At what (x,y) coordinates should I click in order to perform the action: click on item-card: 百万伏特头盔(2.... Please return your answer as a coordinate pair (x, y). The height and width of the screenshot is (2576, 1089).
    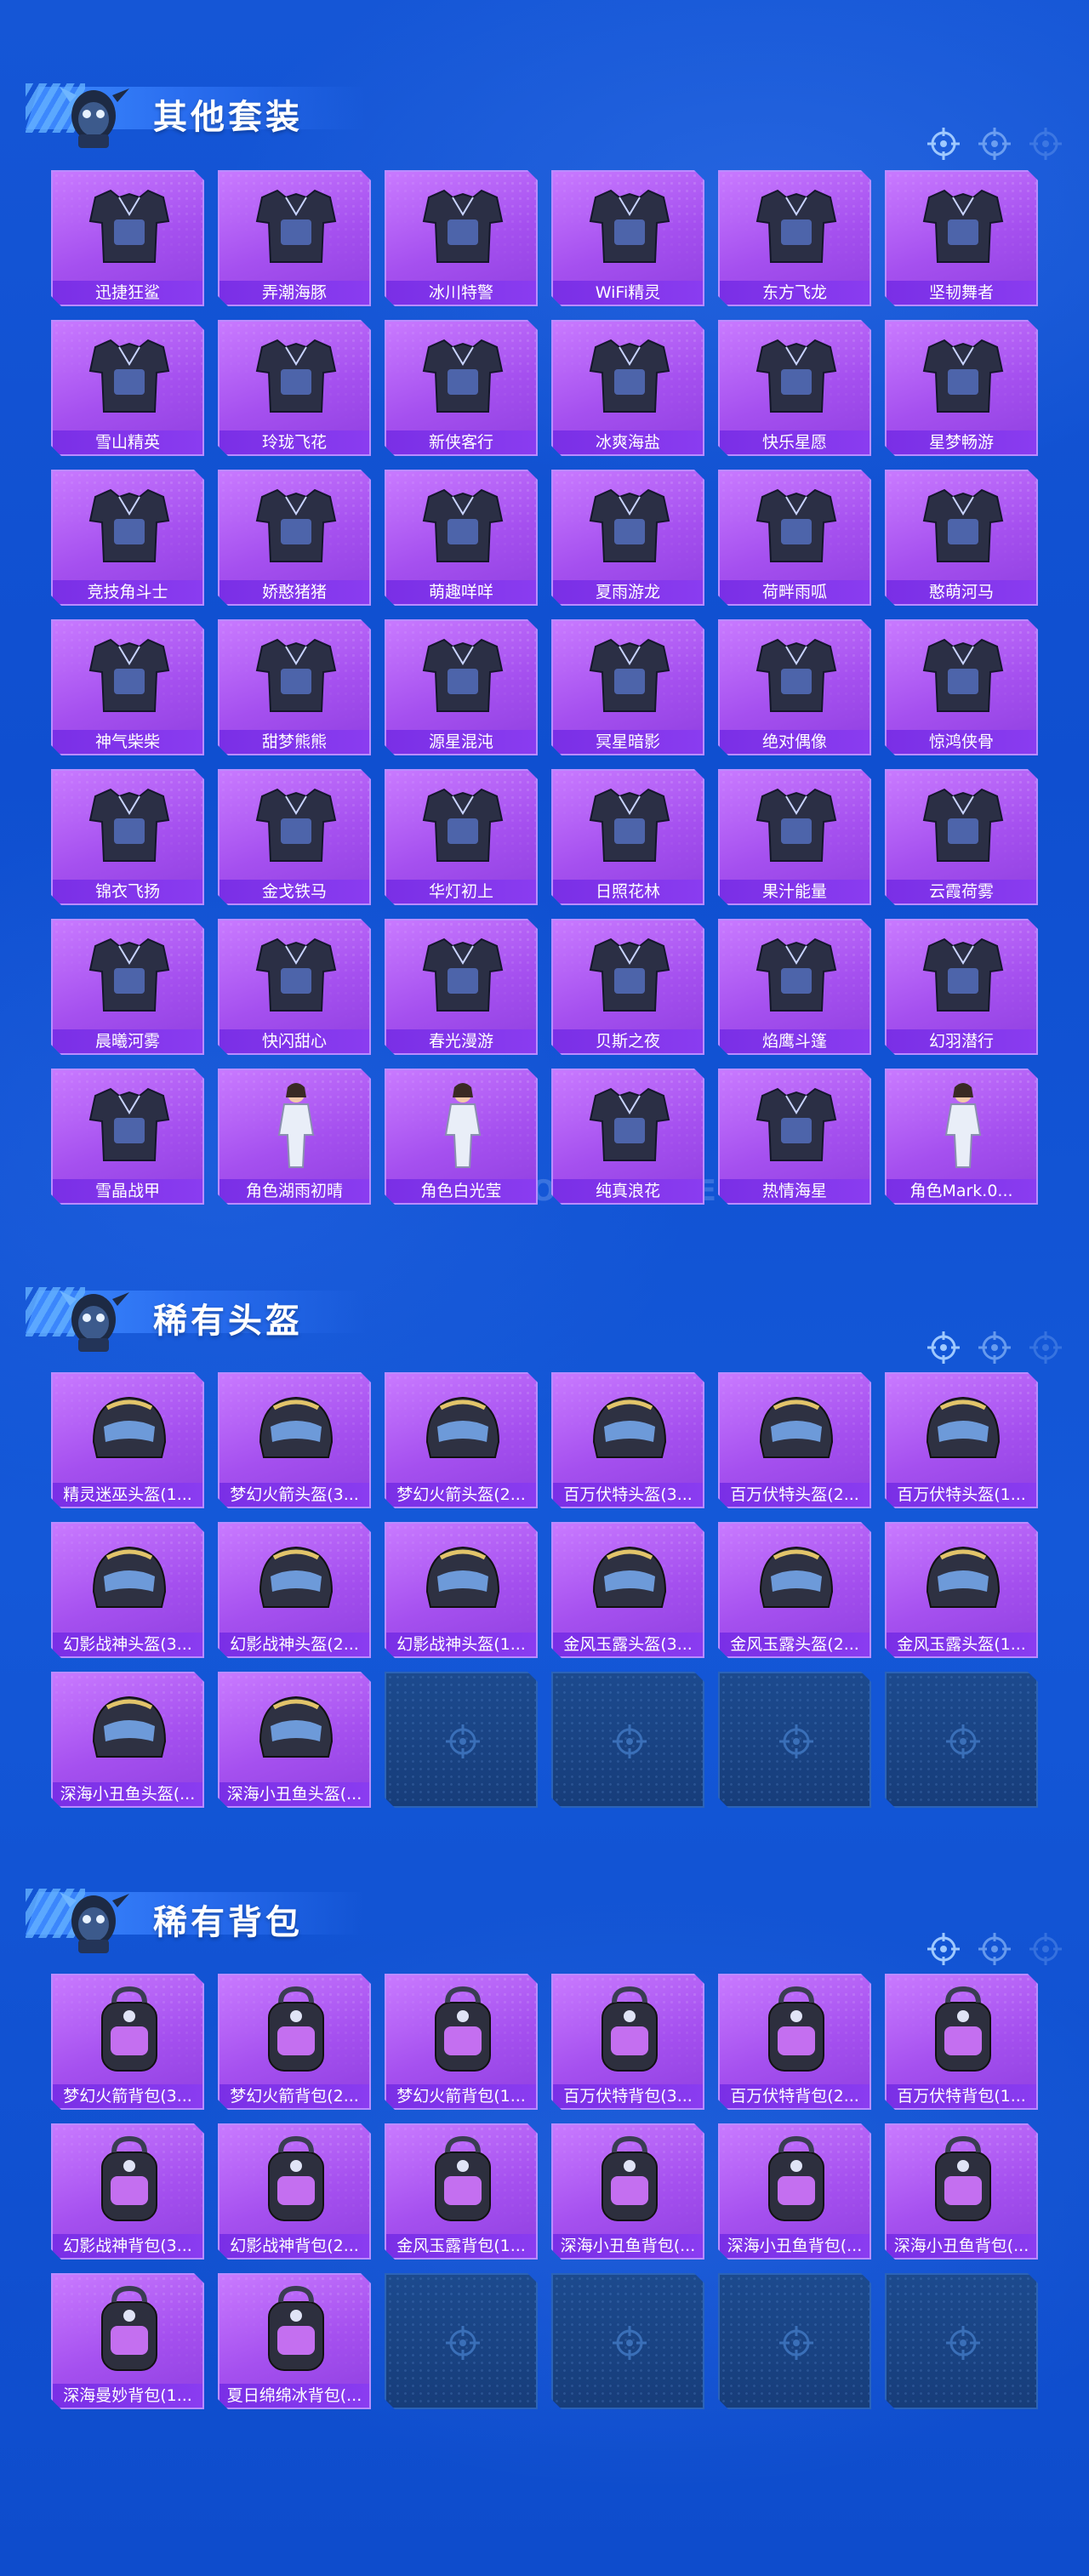
    Looking at the image, I should click on (794, 1440).